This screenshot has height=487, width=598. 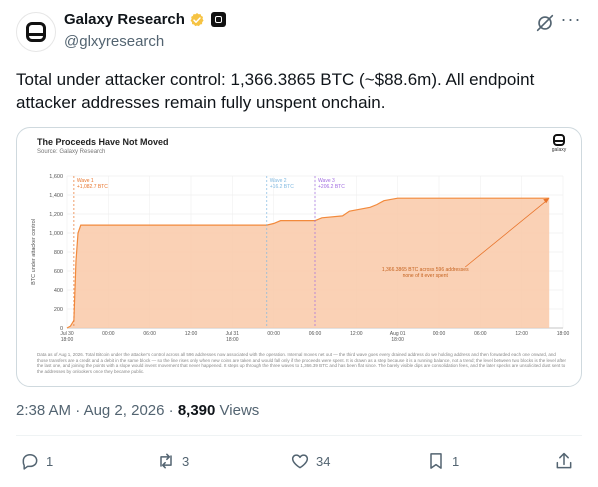 I want to click on y-tick-label: 1,000, so click(x=56, y=234).